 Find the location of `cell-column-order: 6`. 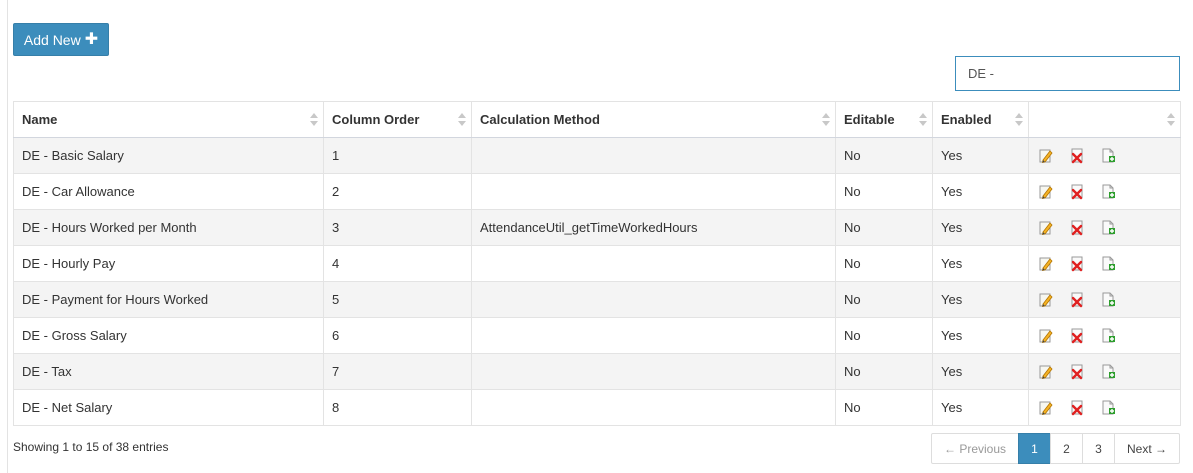

cell-column-order: 6 is located at coordinates (397, 335).